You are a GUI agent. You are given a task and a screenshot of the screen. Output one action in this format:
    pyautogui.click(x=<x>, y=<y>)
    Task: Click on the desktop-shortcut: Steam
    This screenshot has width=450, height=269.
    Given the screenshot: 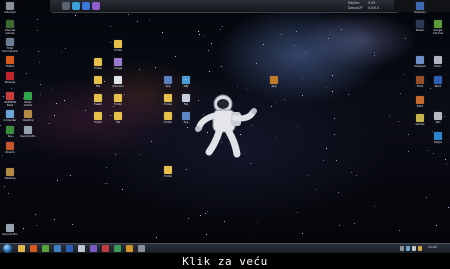 What is the action you would take?
    pyautogui.click(x=420, y=27)
    